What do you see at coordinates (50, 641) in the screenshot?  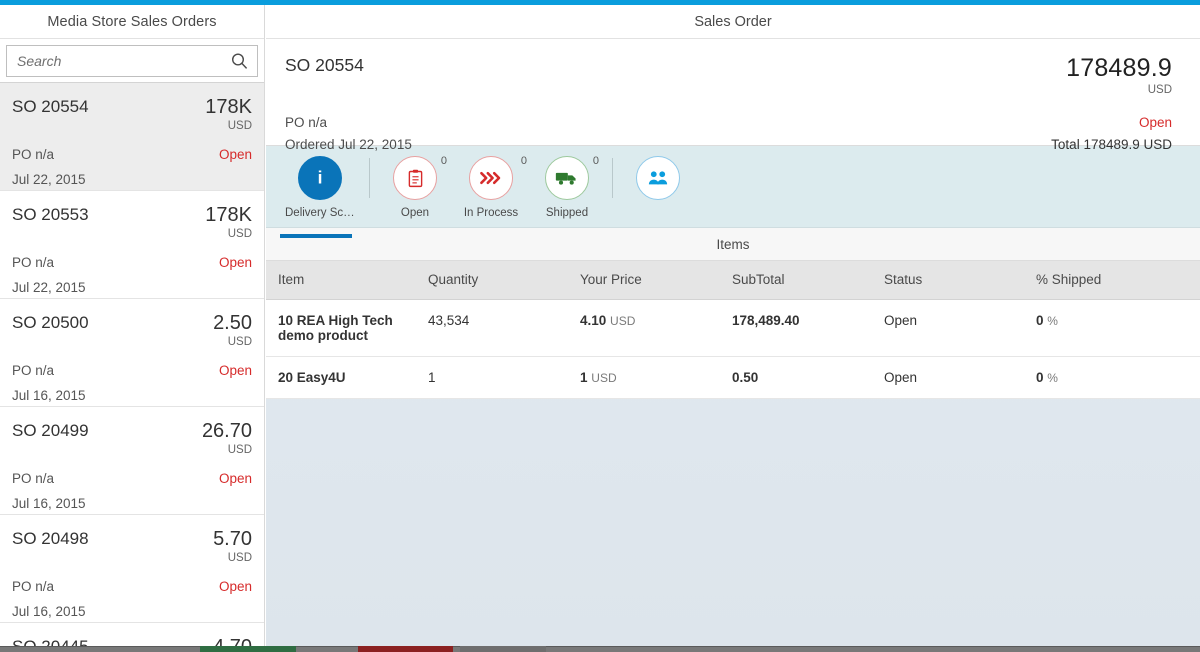 I see `list-item-order-id: SO 20445` at bounding box center [50, 641].